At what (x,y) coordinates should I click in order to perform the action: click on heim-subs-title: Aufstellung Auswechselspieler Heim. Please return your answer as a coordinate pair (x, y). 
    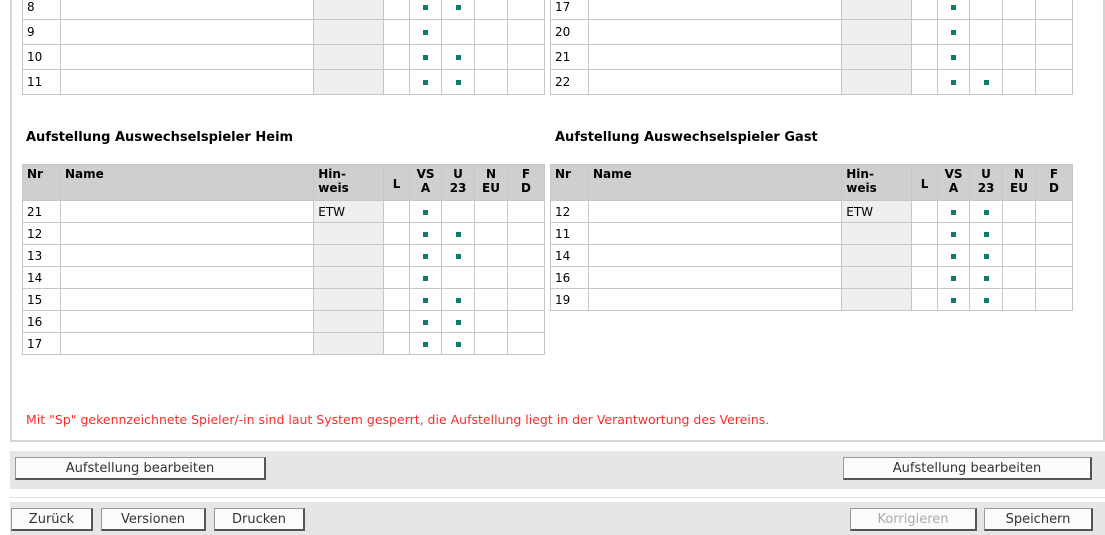
    Looking at the image, I should click on (160, 137).